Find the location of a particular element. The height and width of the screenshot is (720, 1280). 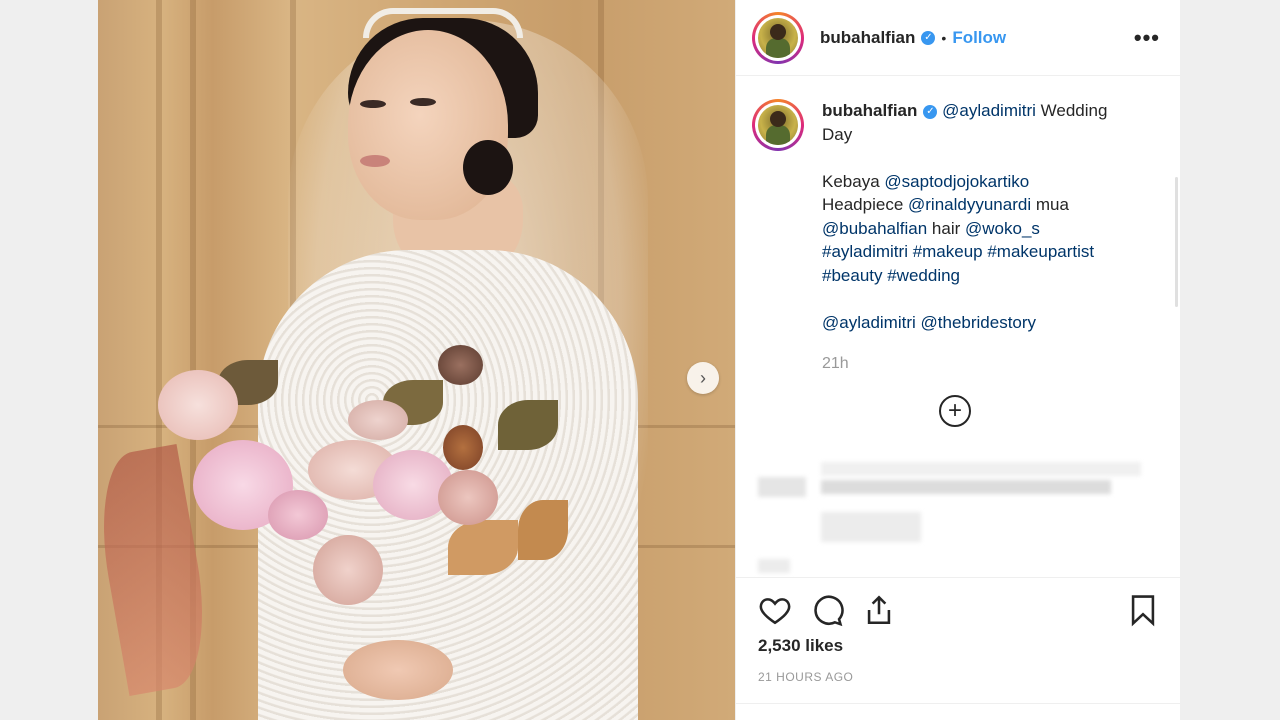

credit-label: Headpiece is located at coordinates (863, 204).